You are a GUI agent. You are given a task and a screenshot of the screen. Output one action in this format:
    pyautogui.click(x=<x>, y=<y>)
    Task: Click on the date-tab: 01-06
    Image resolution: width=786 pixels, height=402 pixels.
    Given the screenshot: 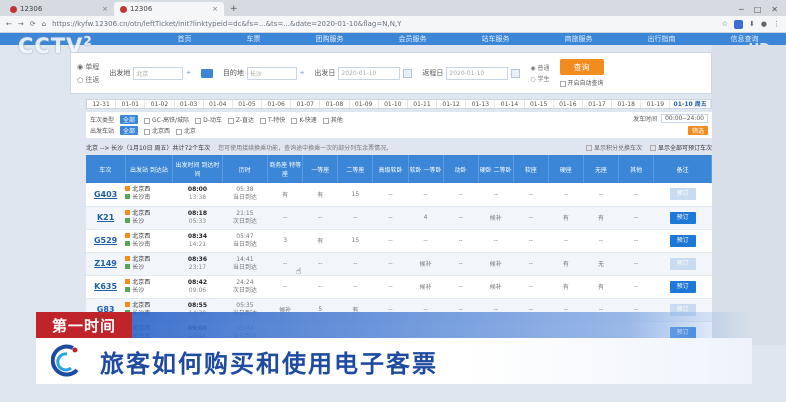 What is the action you would take?
    pyautogui.click(x=277, y=104)
    